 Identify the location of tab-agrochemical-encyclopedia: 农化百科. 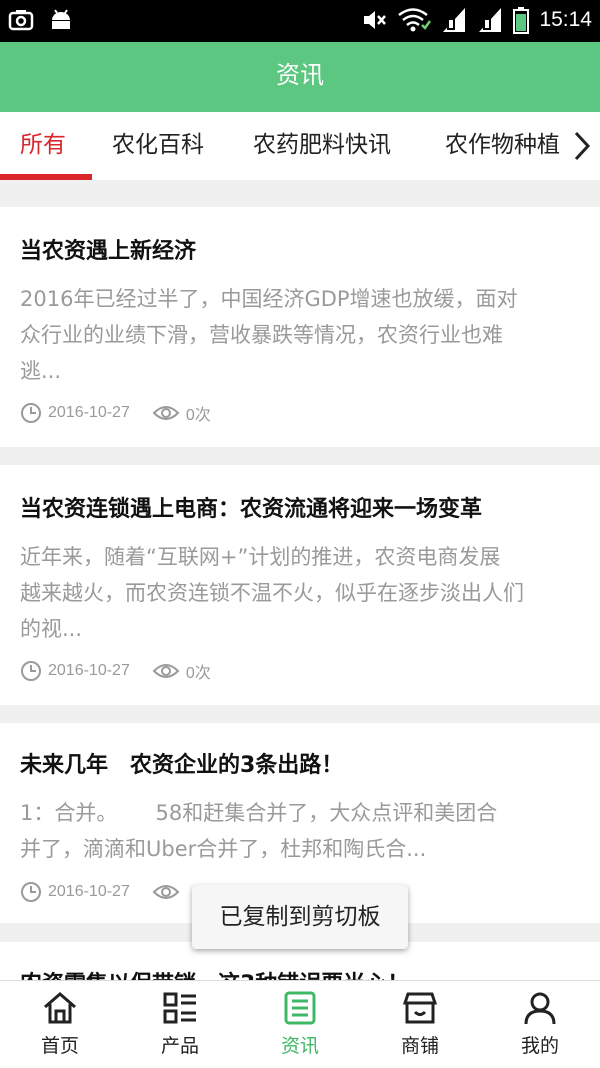
(158, 146).